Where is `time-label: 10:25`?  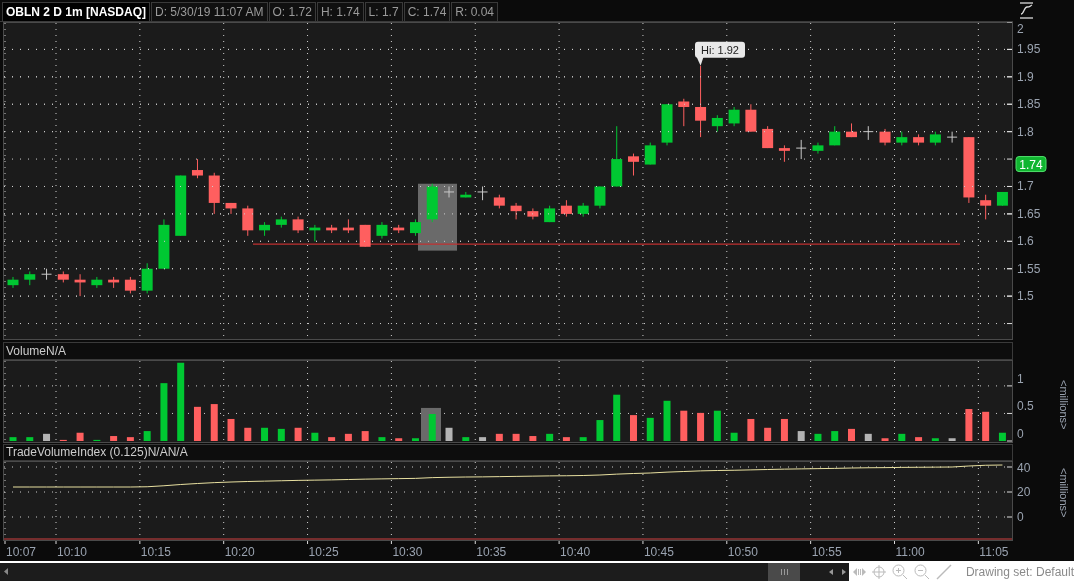 time-label: 10:25 is located at coordinates (323, 552).